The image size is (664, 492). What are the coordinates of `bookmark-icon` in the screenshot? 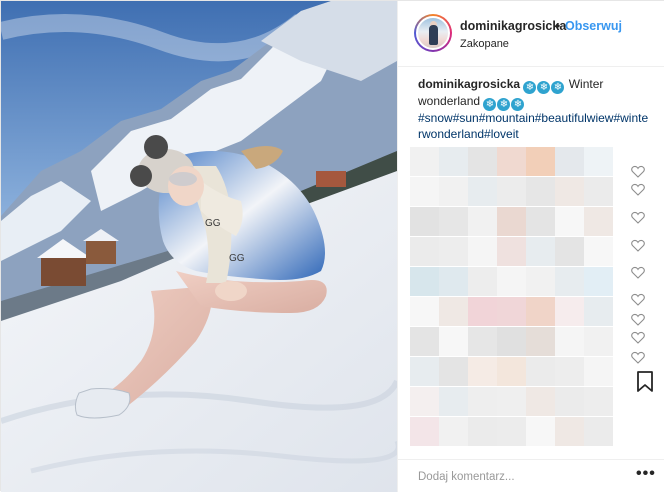 It's located at (645, 382).